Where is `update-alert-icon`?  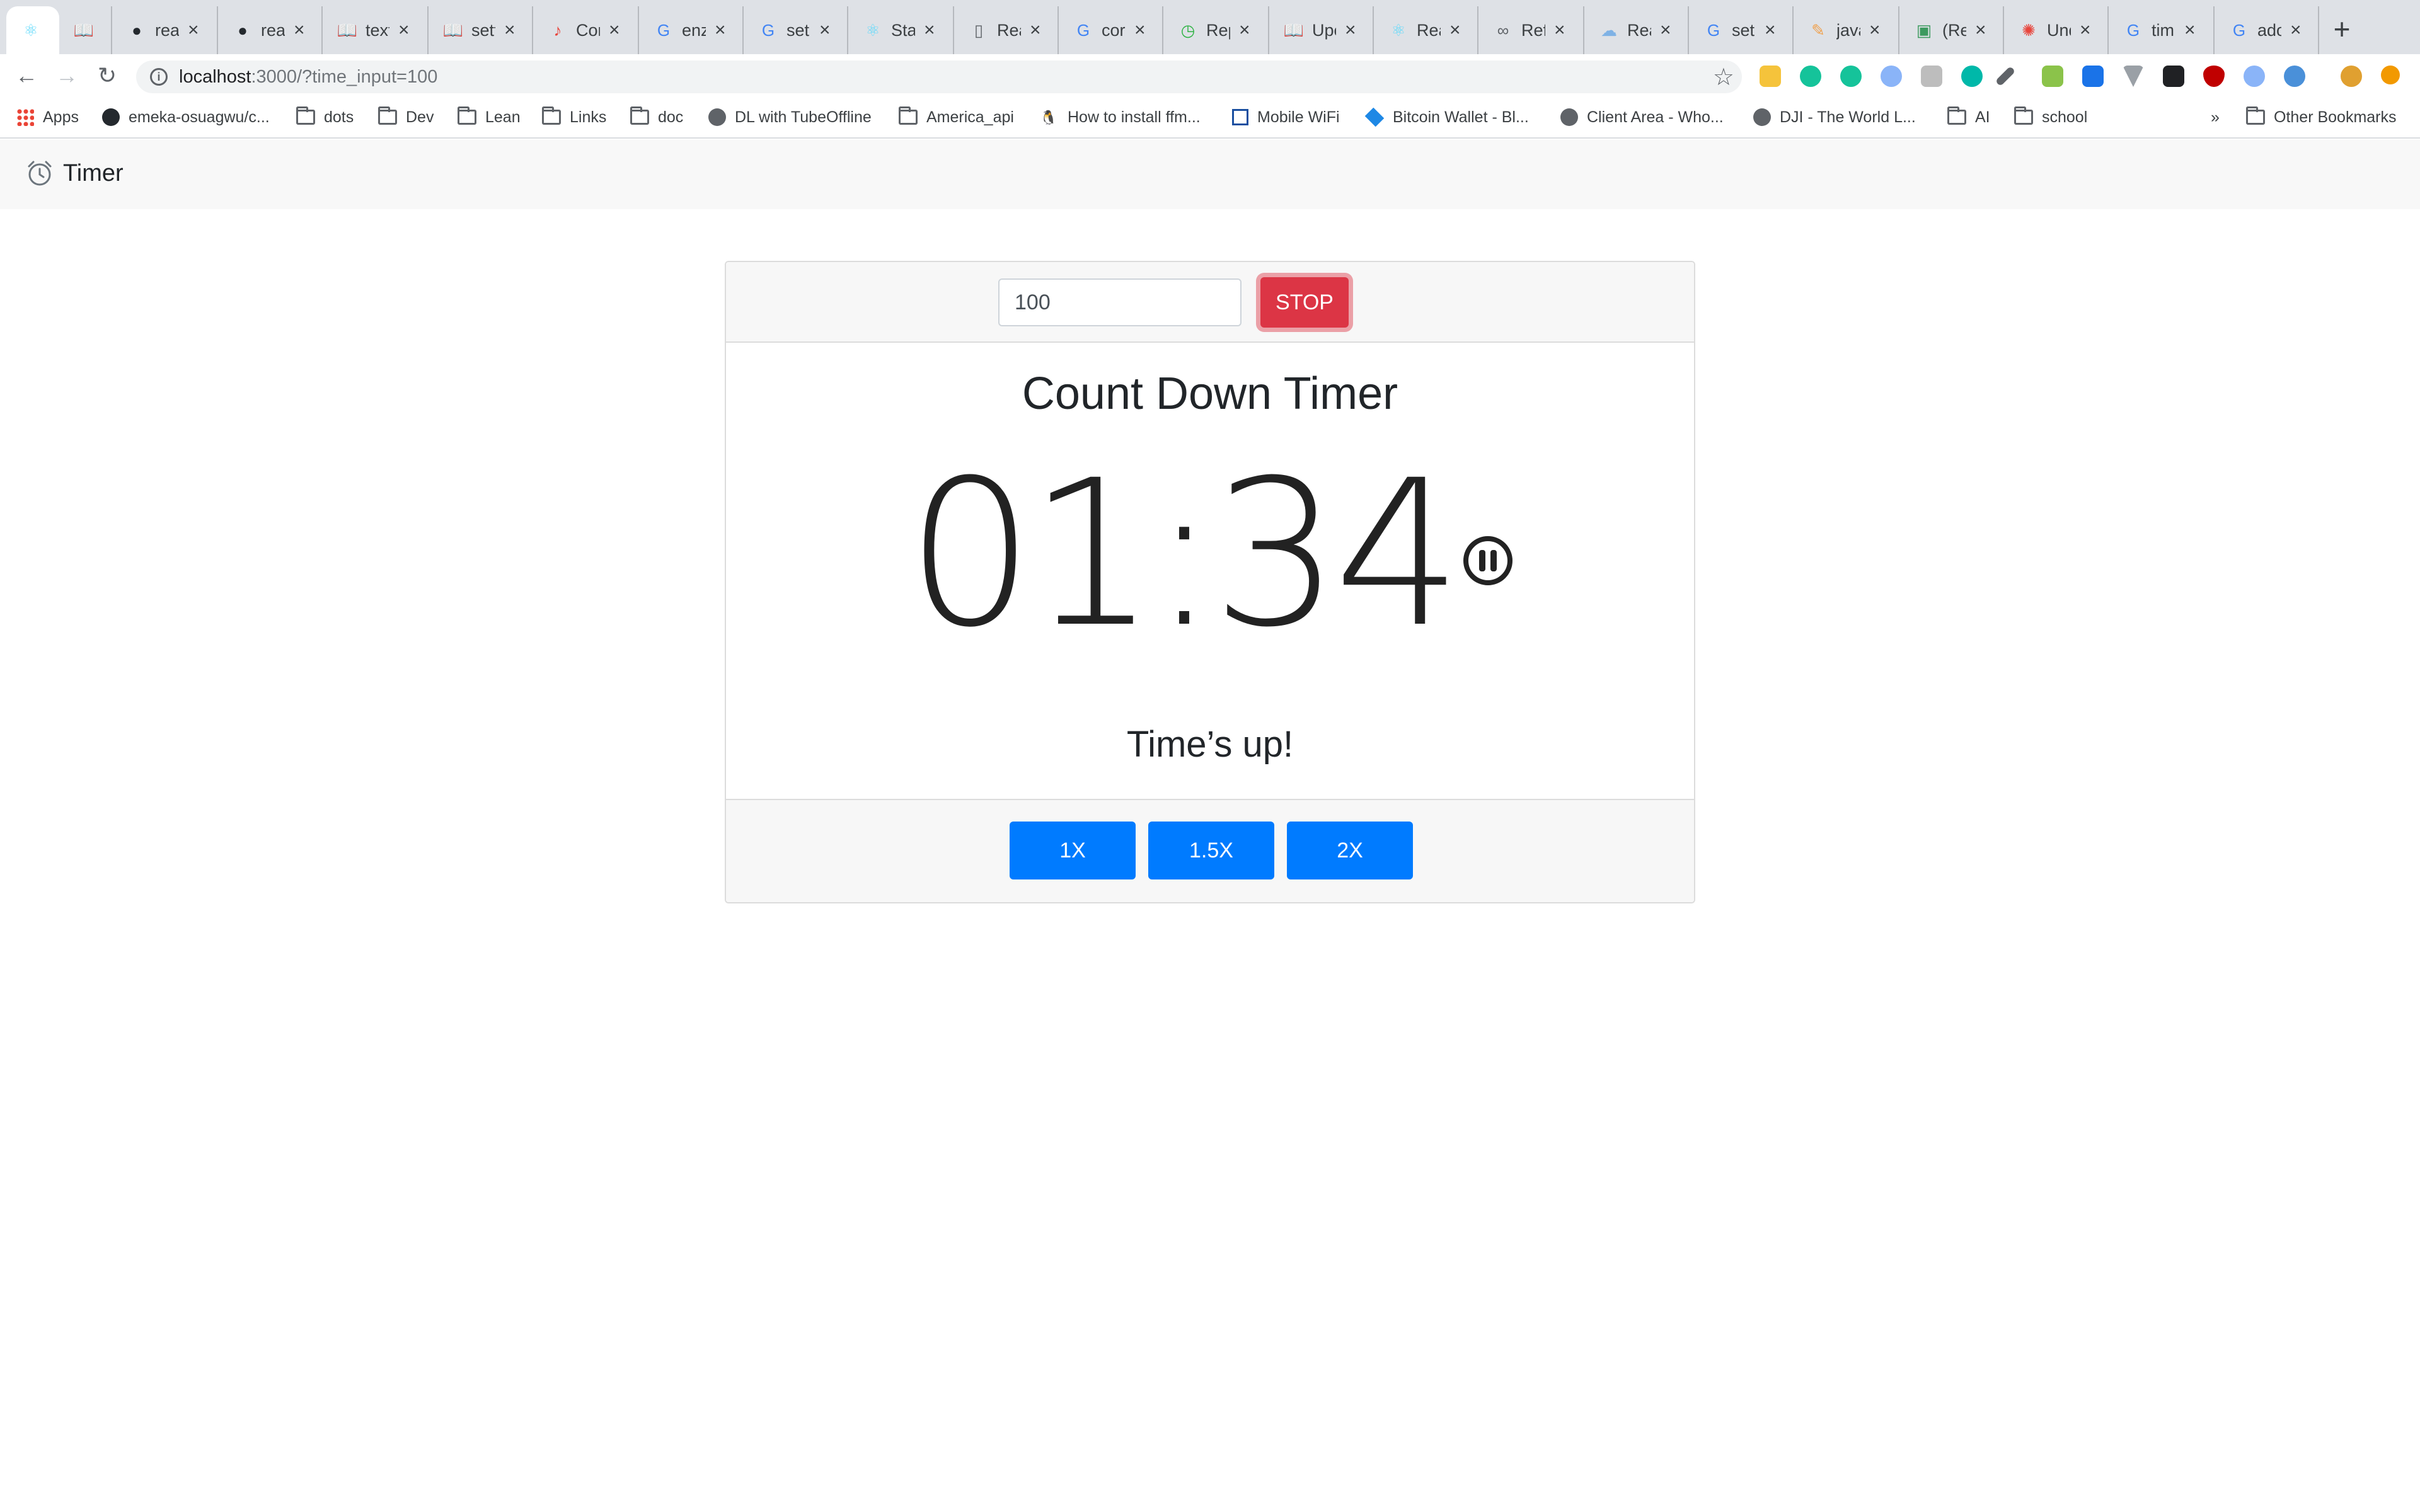 update-alert-icon is located at coordinates (2390, 75).